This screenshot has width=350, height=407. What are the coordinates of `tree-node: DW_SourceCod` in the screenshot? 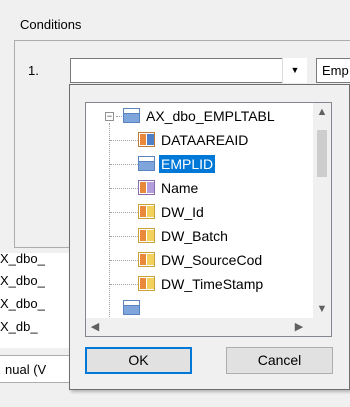 It's located at (200, 260).